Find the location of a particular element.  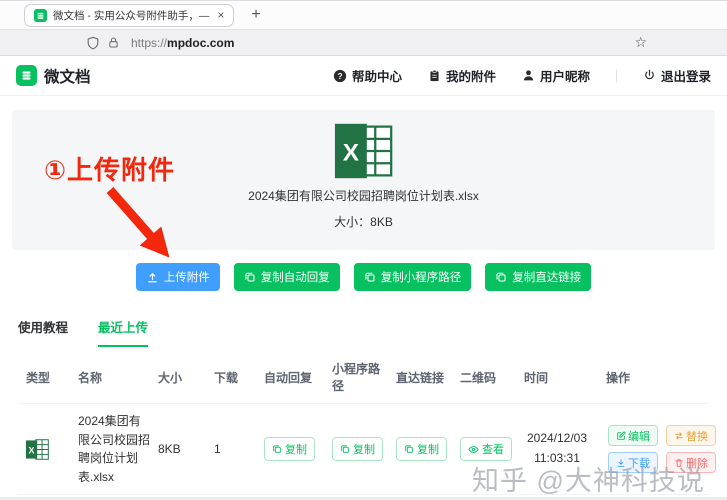

tab-recent-uploads: 最近上传 is located at coordinates (123, 332).